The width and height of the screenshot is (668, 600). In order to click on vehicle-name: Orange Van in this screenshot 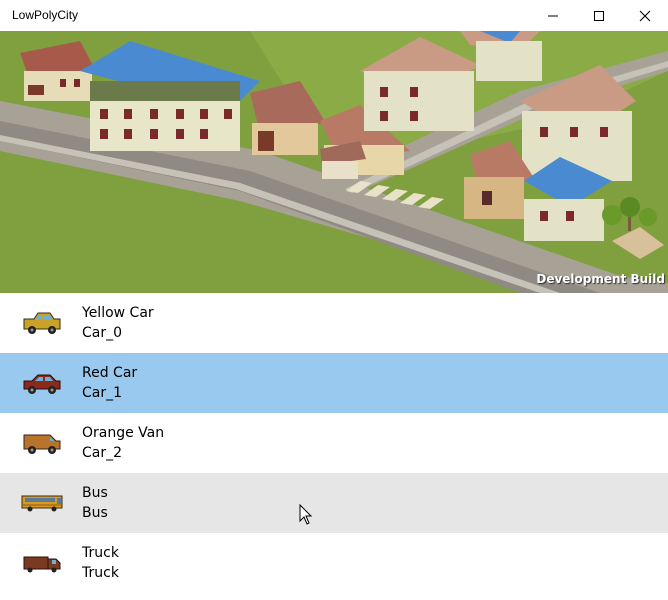, I will do `click(123, 433)`.